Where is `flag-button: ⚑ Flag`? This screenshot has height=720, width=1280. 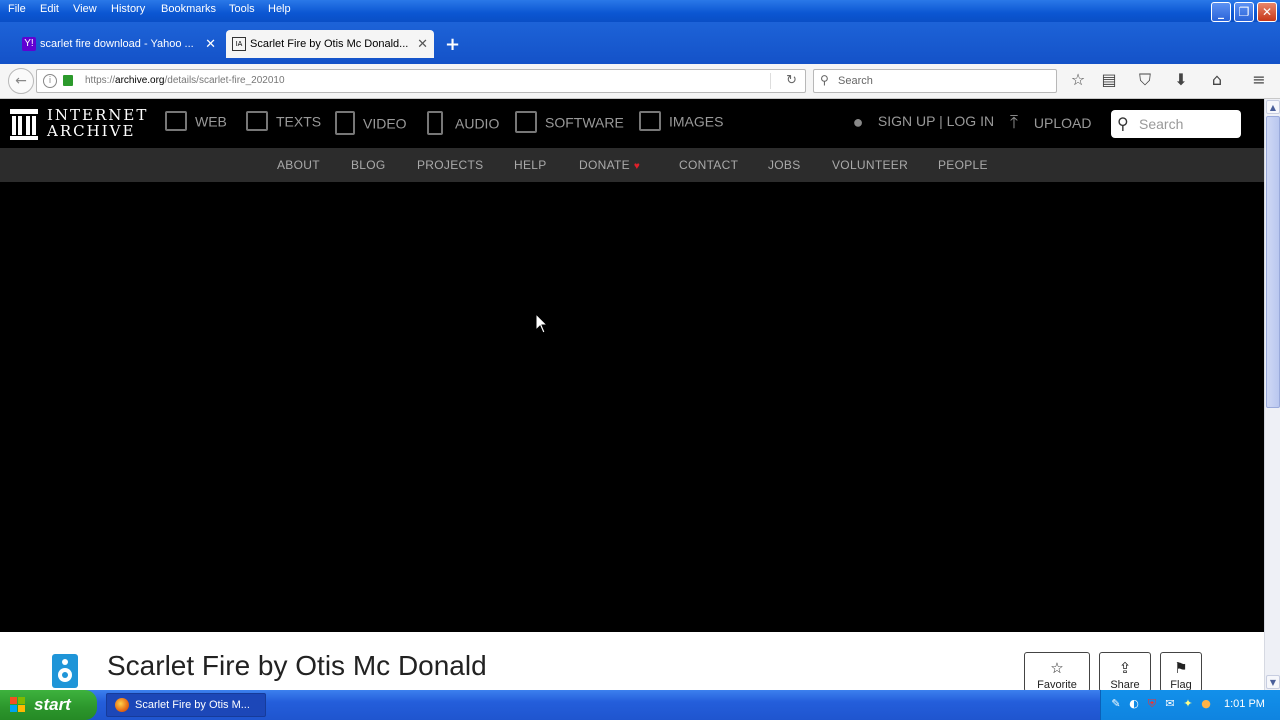 flag-button: ⚑ Flag is located at coordinates (1181, 672).